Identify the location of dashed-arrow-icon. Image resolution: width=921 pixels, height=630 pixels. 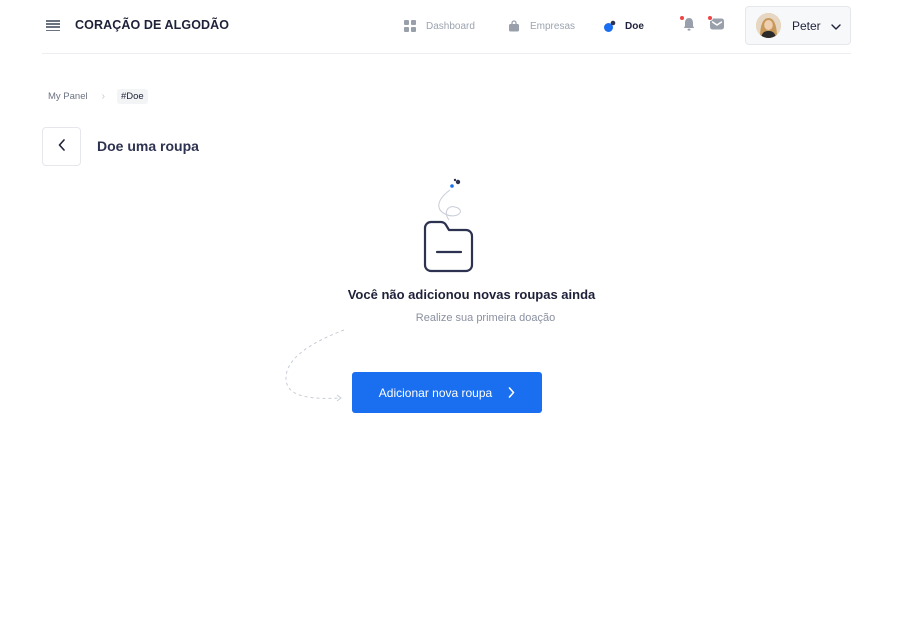
(315, 367).